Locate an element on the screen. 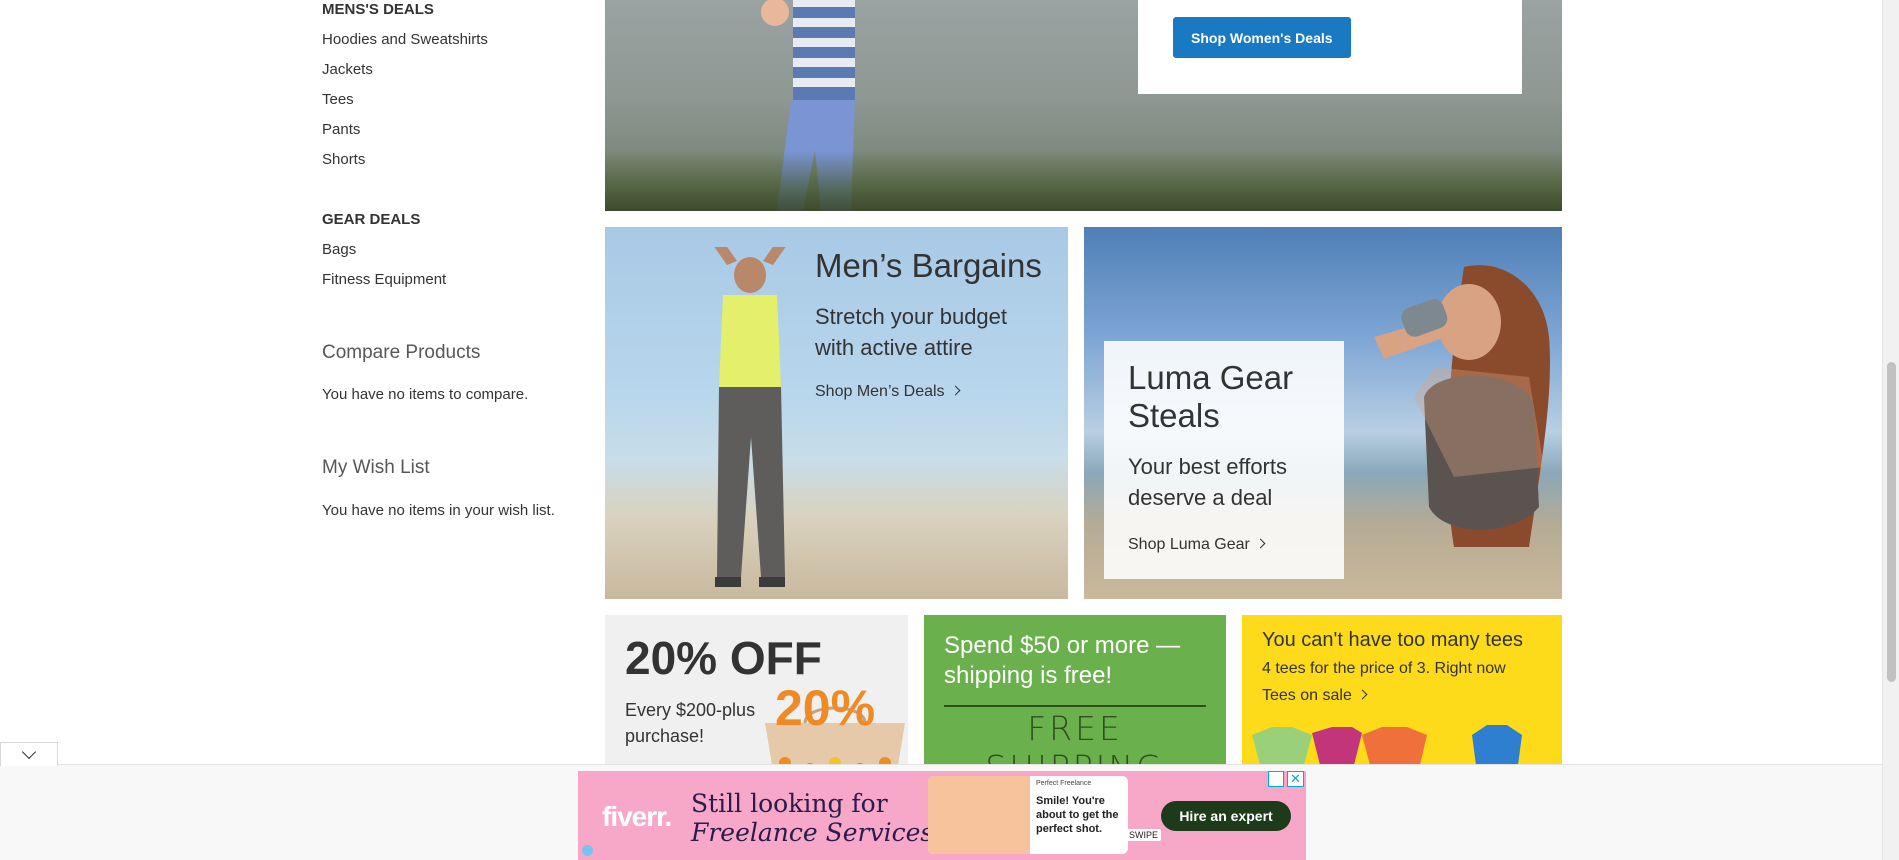 The image size is (1899, 860). compare-empty-text: You have no items to compare. is located at coordinates (425, 394).